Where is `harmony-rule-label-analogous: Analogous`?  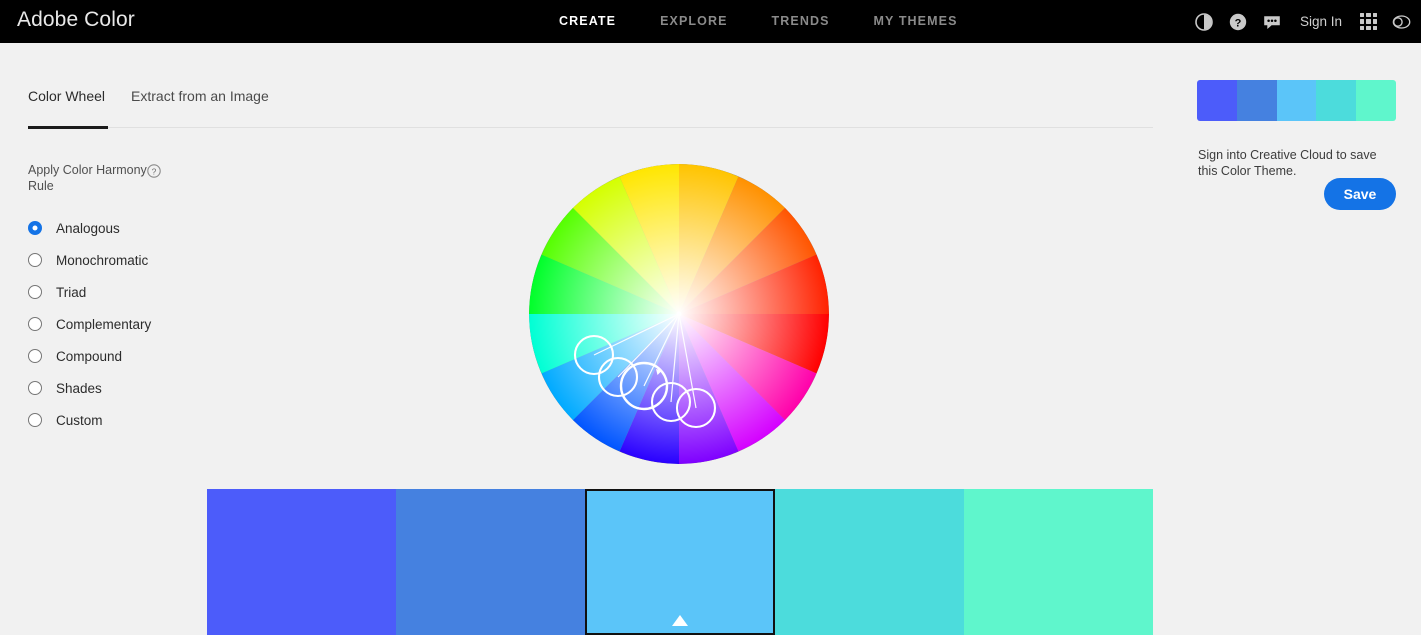
harmony-rule-label-analogous: Analogous is located at coordinates (88, 228).